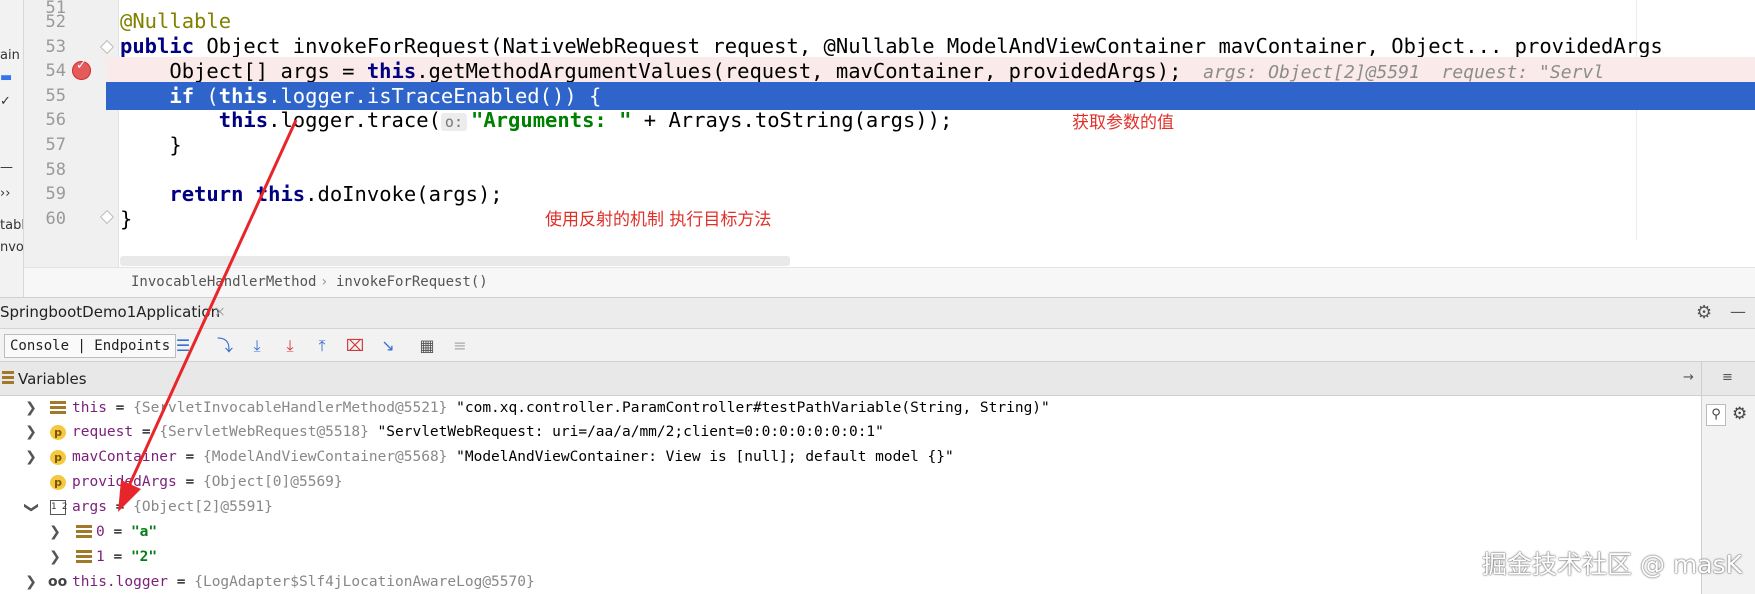  What do you see at coordinates (6, 77) in the screenshot?
I see `folder-icon: ▬` at bounding box center [6, 77].